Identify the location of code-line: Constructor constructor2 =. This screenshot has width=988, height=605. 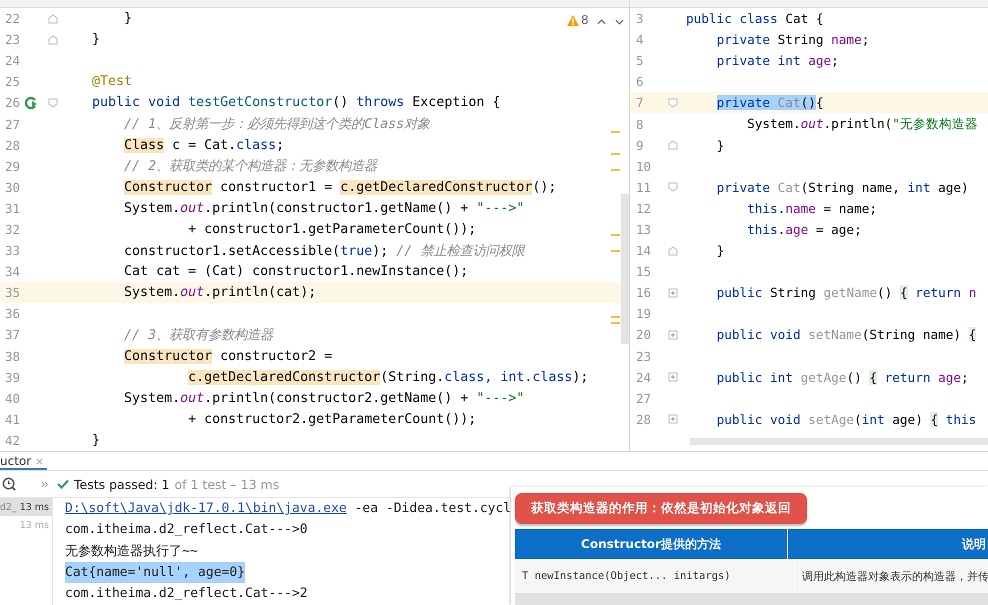
(227, 356).